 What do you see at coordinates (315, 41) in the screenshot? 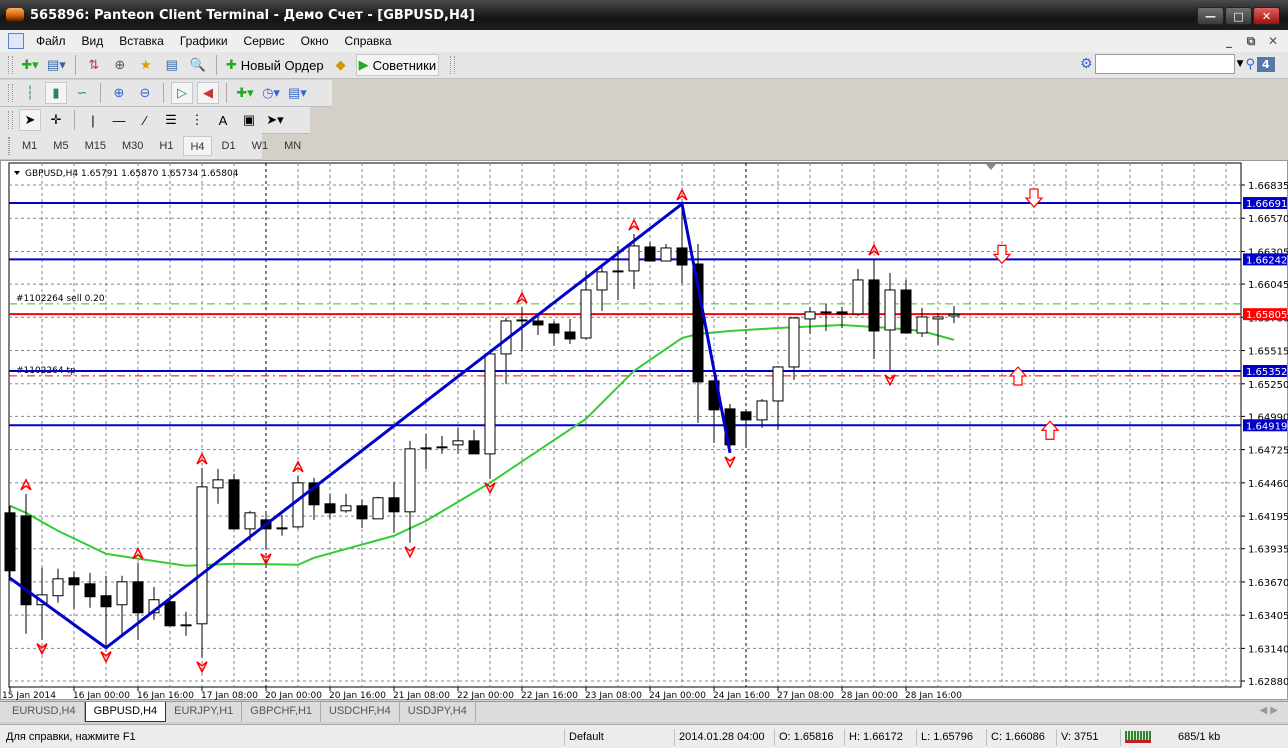
I see `menu-window: Окно` at bounding box center [315, 41].